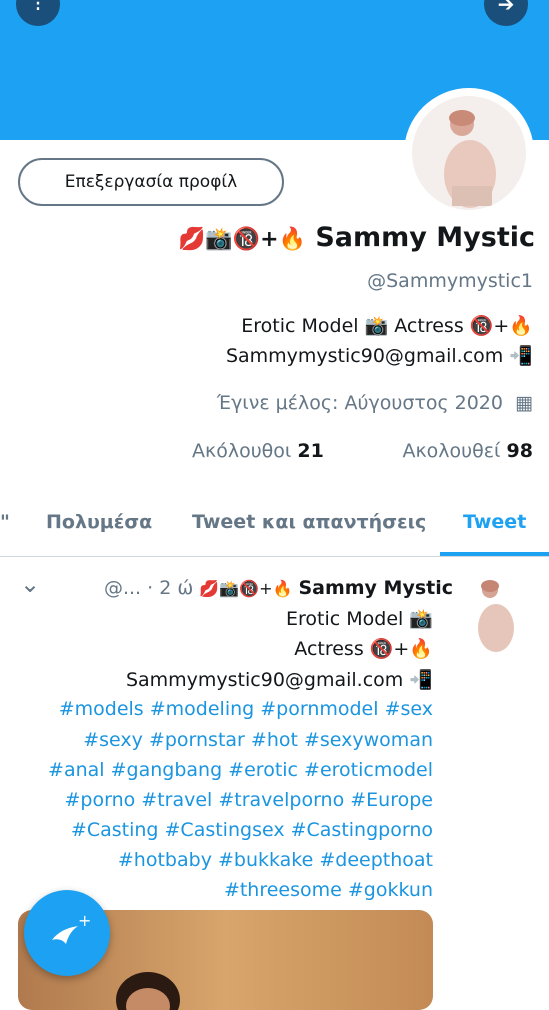 This screenshot has width=549, height=1010. I want to click on tabs-divider, so click(274, 556).